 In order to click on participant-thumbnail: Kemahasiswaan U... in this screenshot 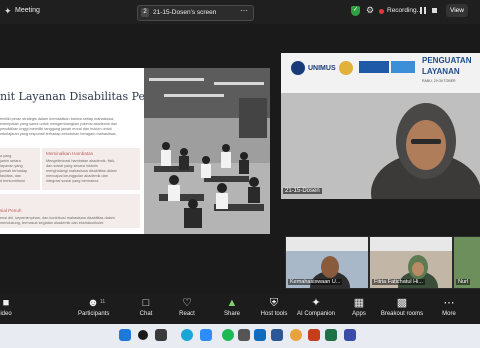, I will do `click(327, 262)`.